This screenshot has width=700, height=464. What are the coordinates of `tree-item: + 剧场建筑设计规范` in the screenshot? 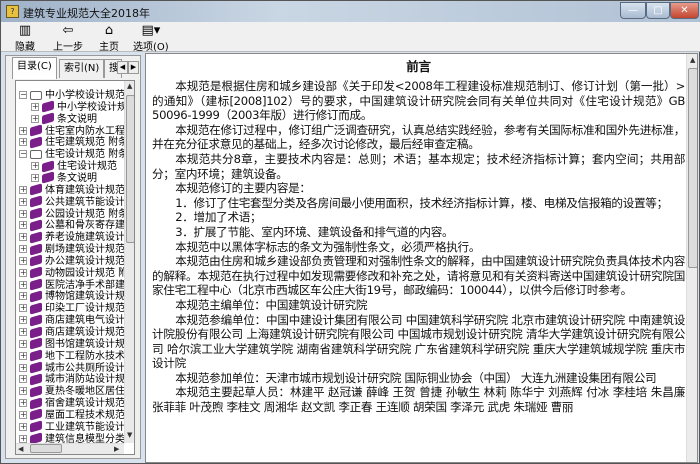 It's located at (72, 249).